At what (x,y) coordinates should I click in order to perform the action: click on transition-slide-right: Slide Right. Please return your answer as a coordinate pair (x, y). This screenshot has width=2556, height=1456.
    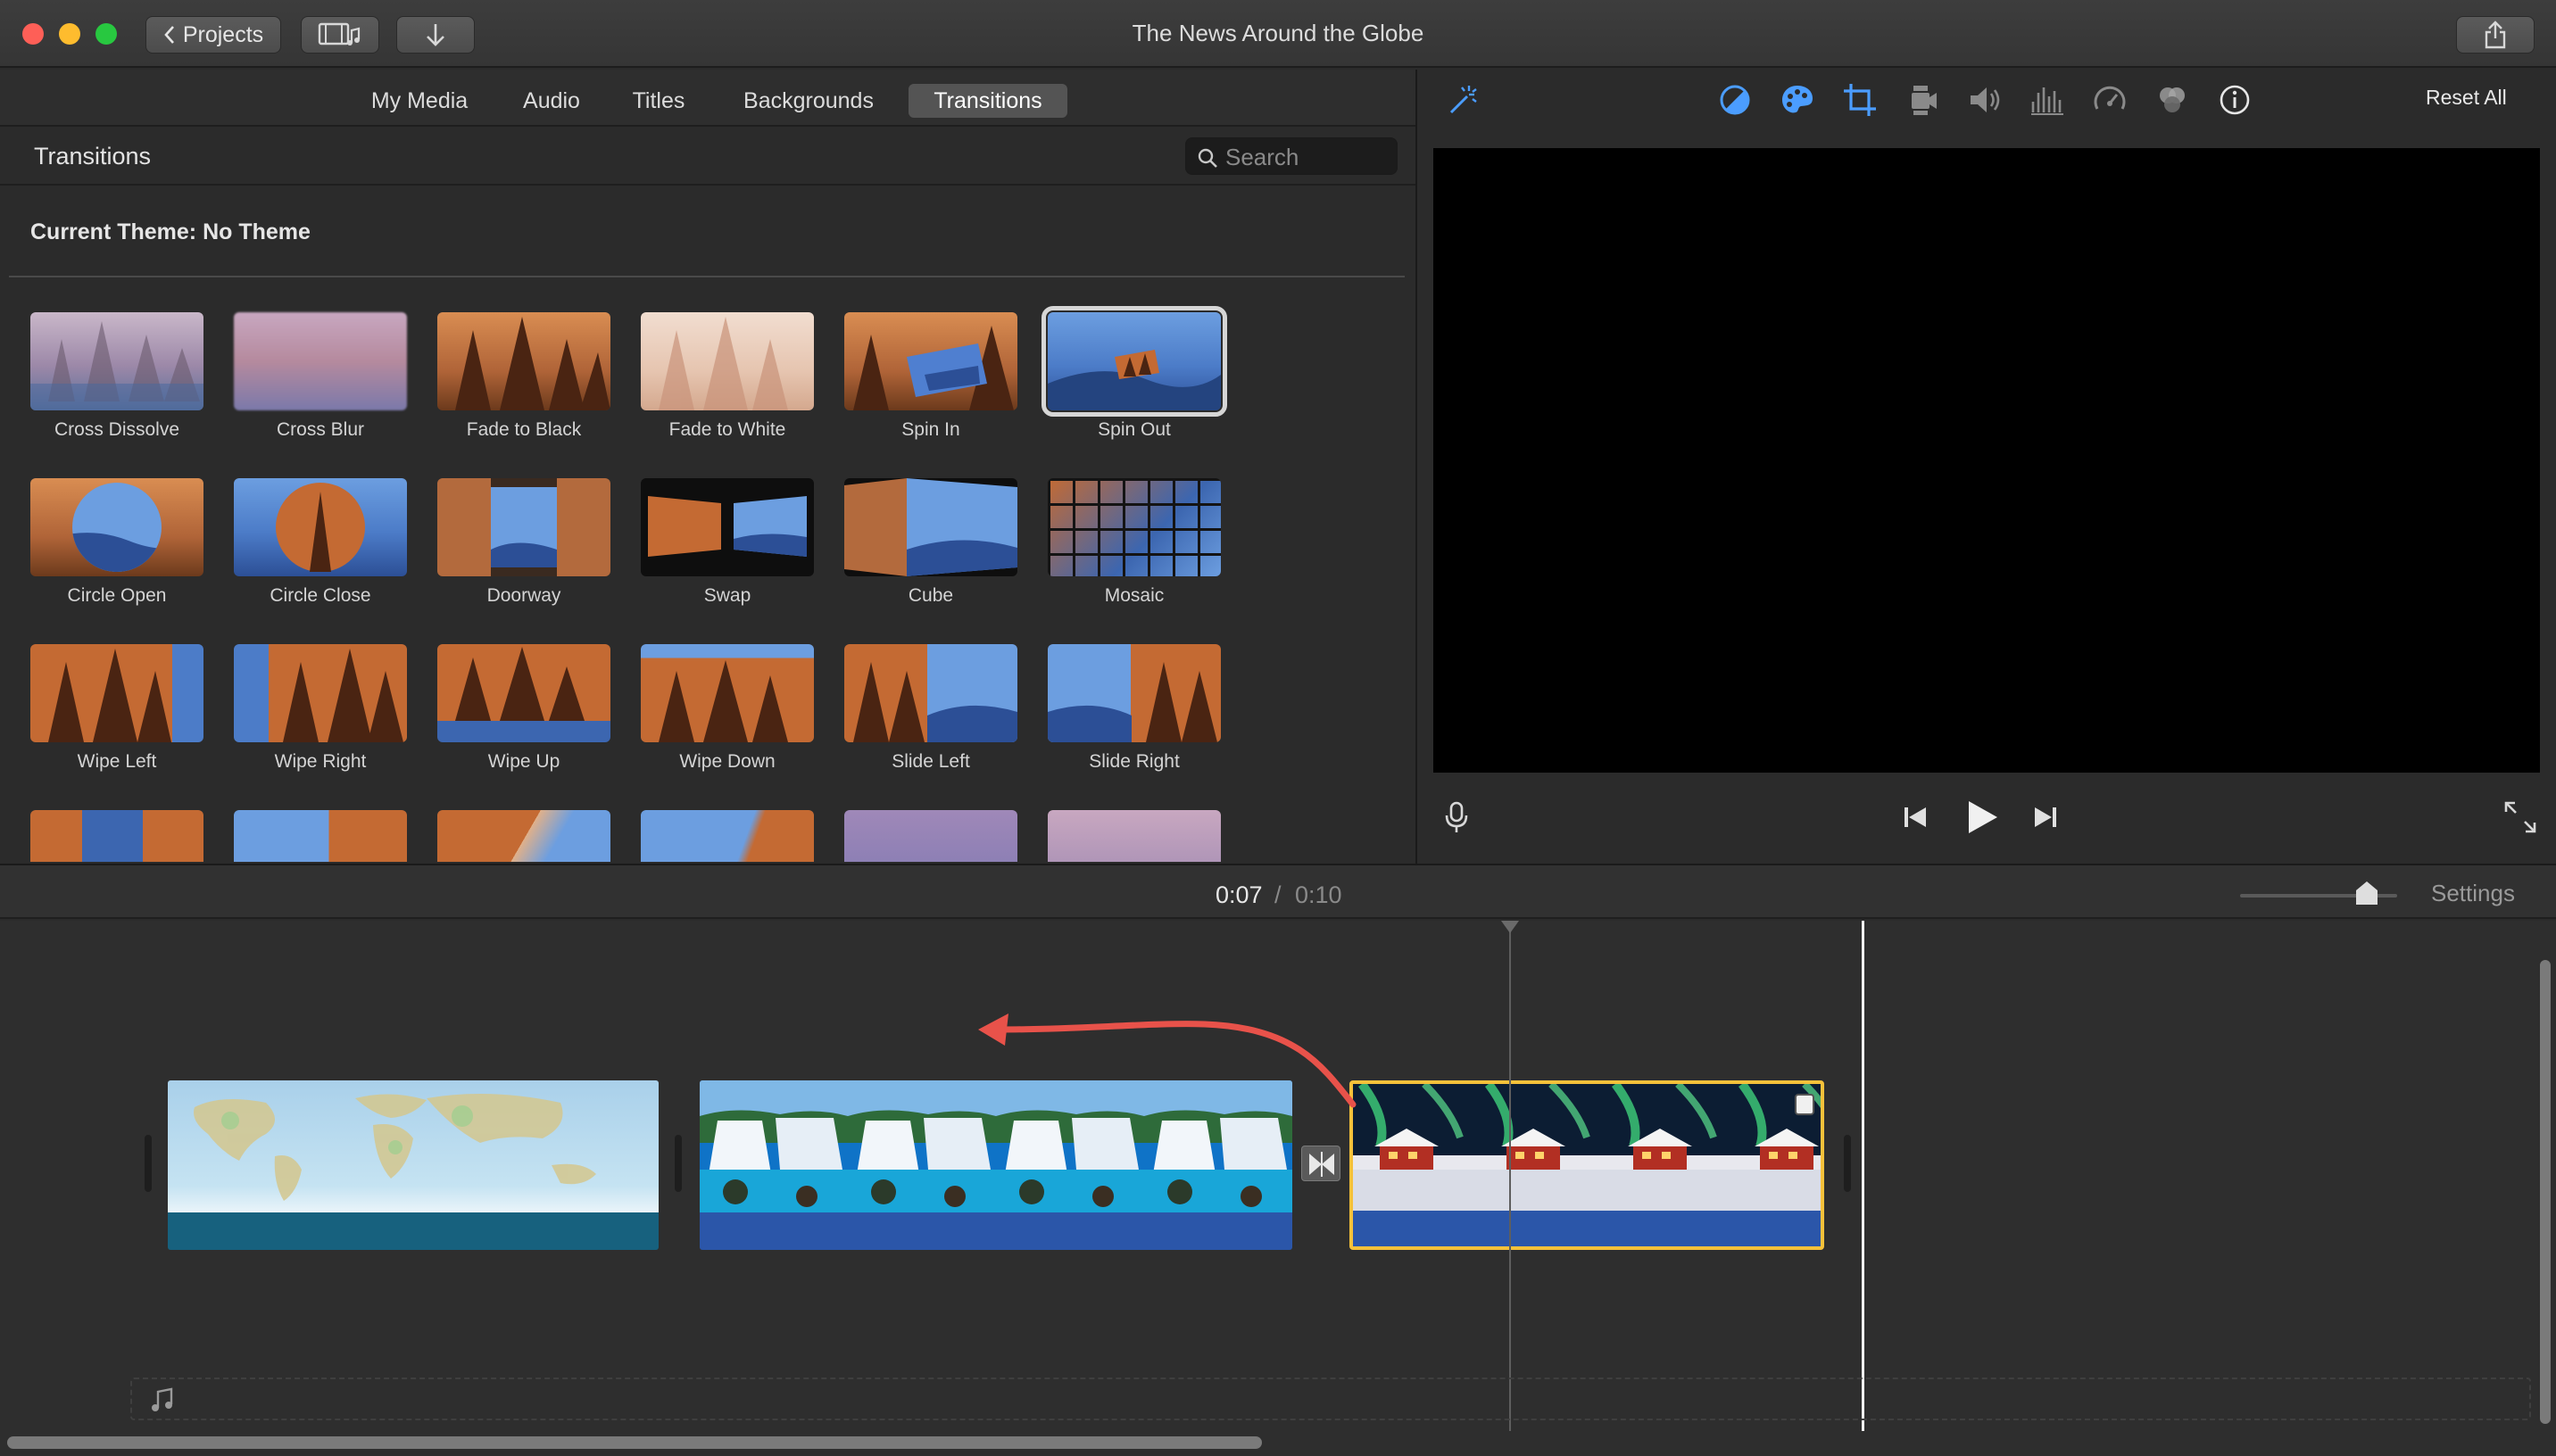
    Looking at the image, I should click on (1135, 720).